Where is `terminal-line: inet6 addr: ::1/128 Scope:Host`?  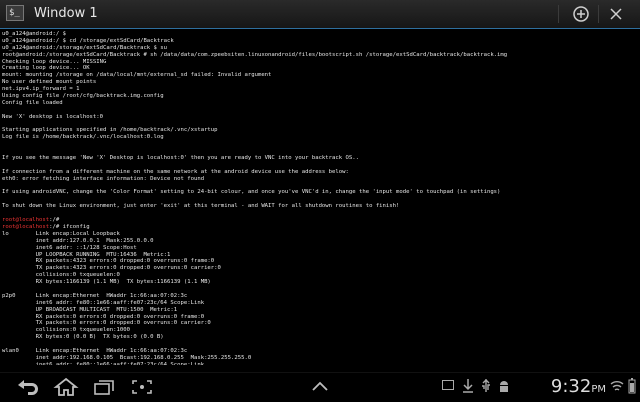 terminal-line: inet6 addr: ::1/128 Scope:Host is located at coordinates (320, 248).